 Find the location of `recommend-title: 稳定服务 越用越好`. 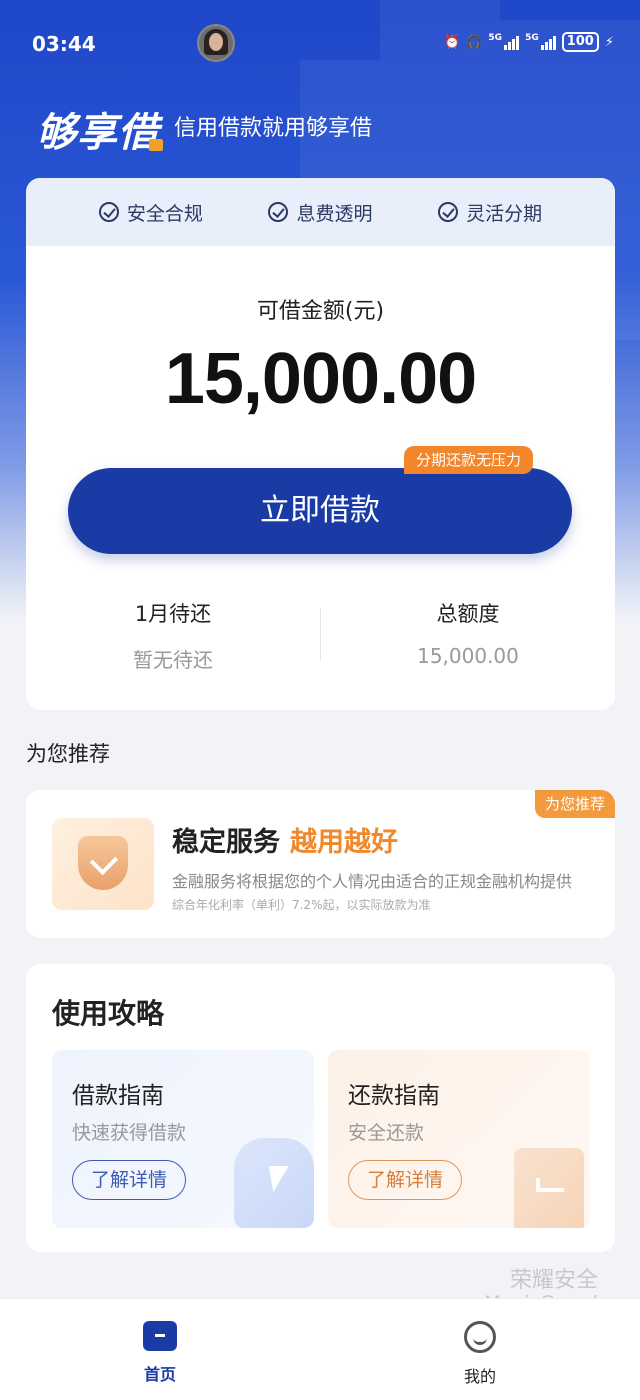

recommend-title: 稳定服务 越用越好 is located at coordinates (285, 842).